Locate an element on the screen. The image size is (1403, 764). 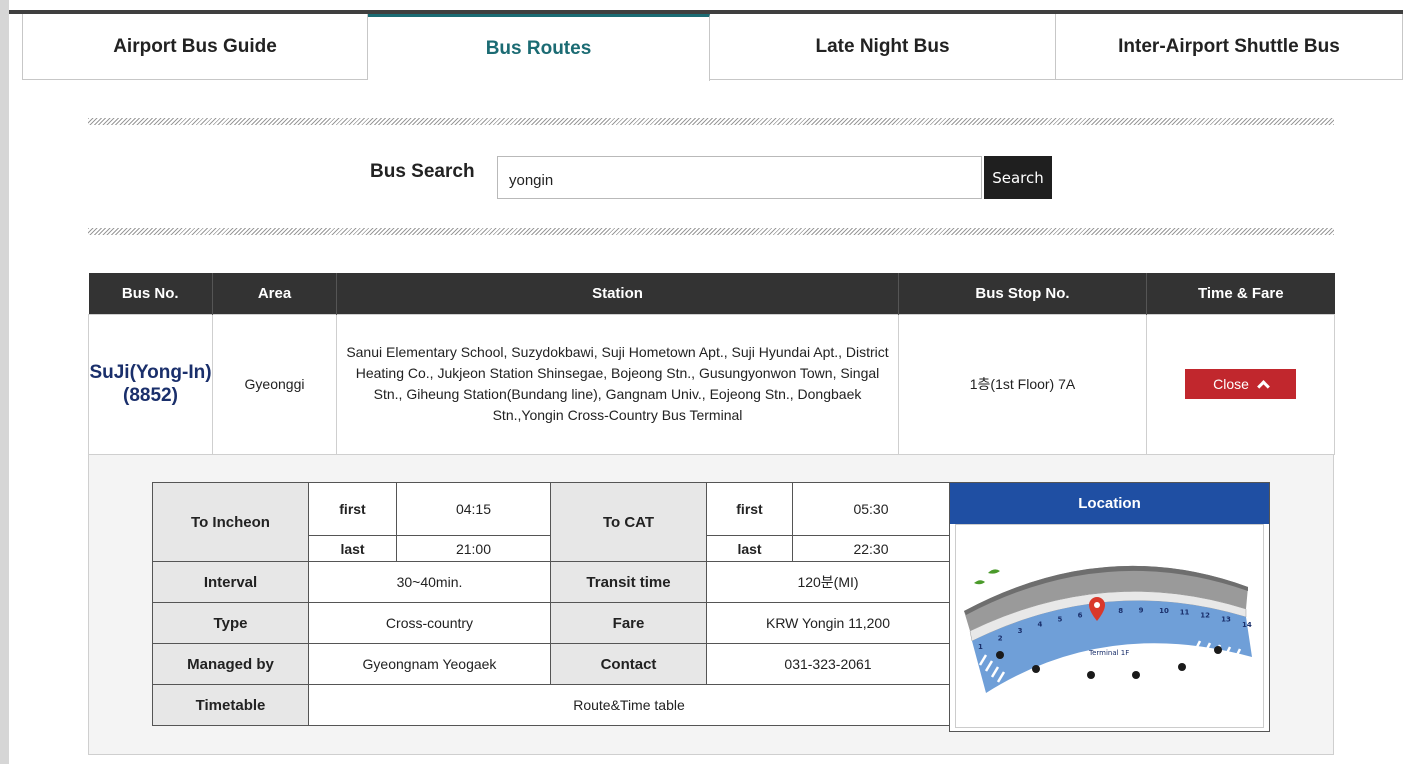
gate-number: 4 is located at coordinates (1040, 625).